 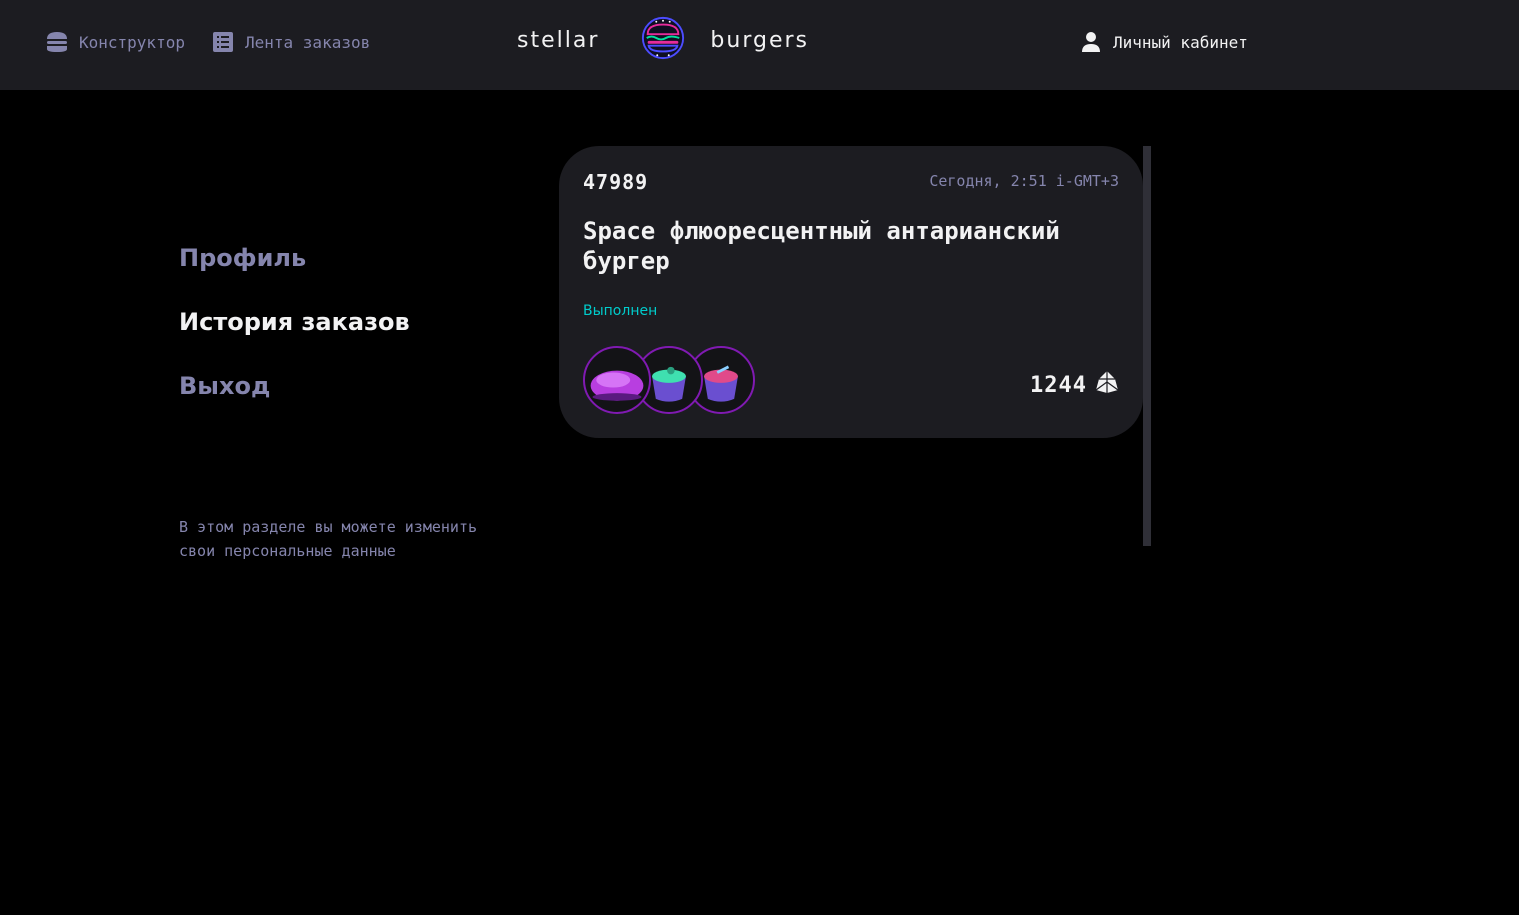 What do you see at coordinates (349, 268) in the screenshot?
I see `side-link-profile: Профиль` at bounding box center [349, 268].